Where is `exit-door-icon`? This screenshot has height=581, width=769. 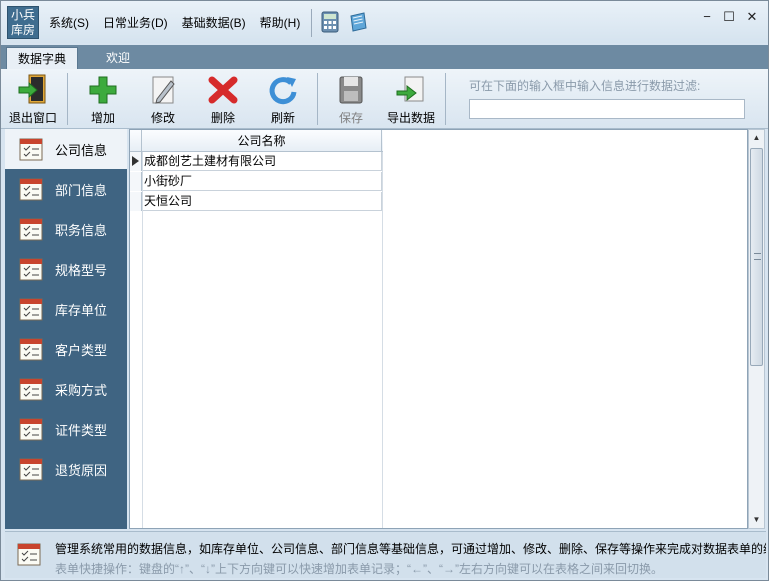 exit-door-icon is located at coordinates (32, 89).